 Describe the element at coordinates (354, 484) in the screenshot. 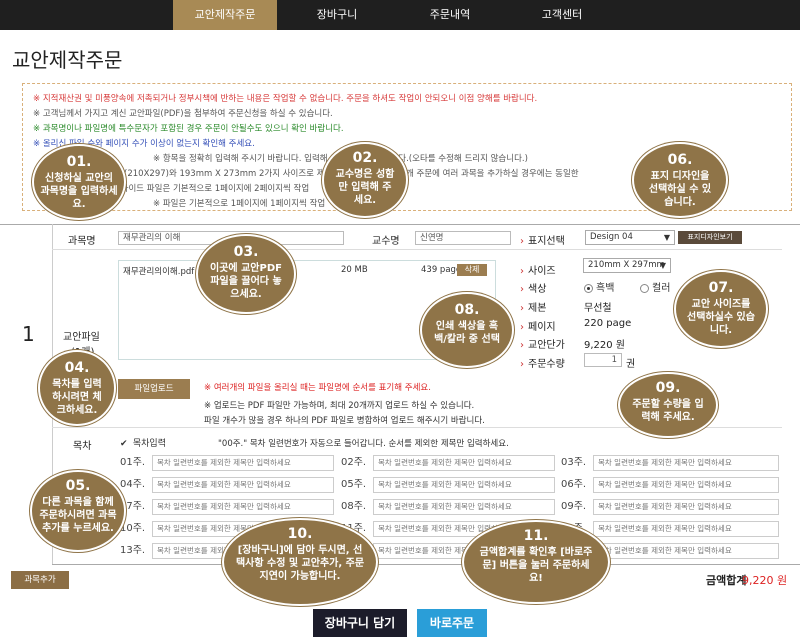

I see `toc-item-number: 05주.` at that location.